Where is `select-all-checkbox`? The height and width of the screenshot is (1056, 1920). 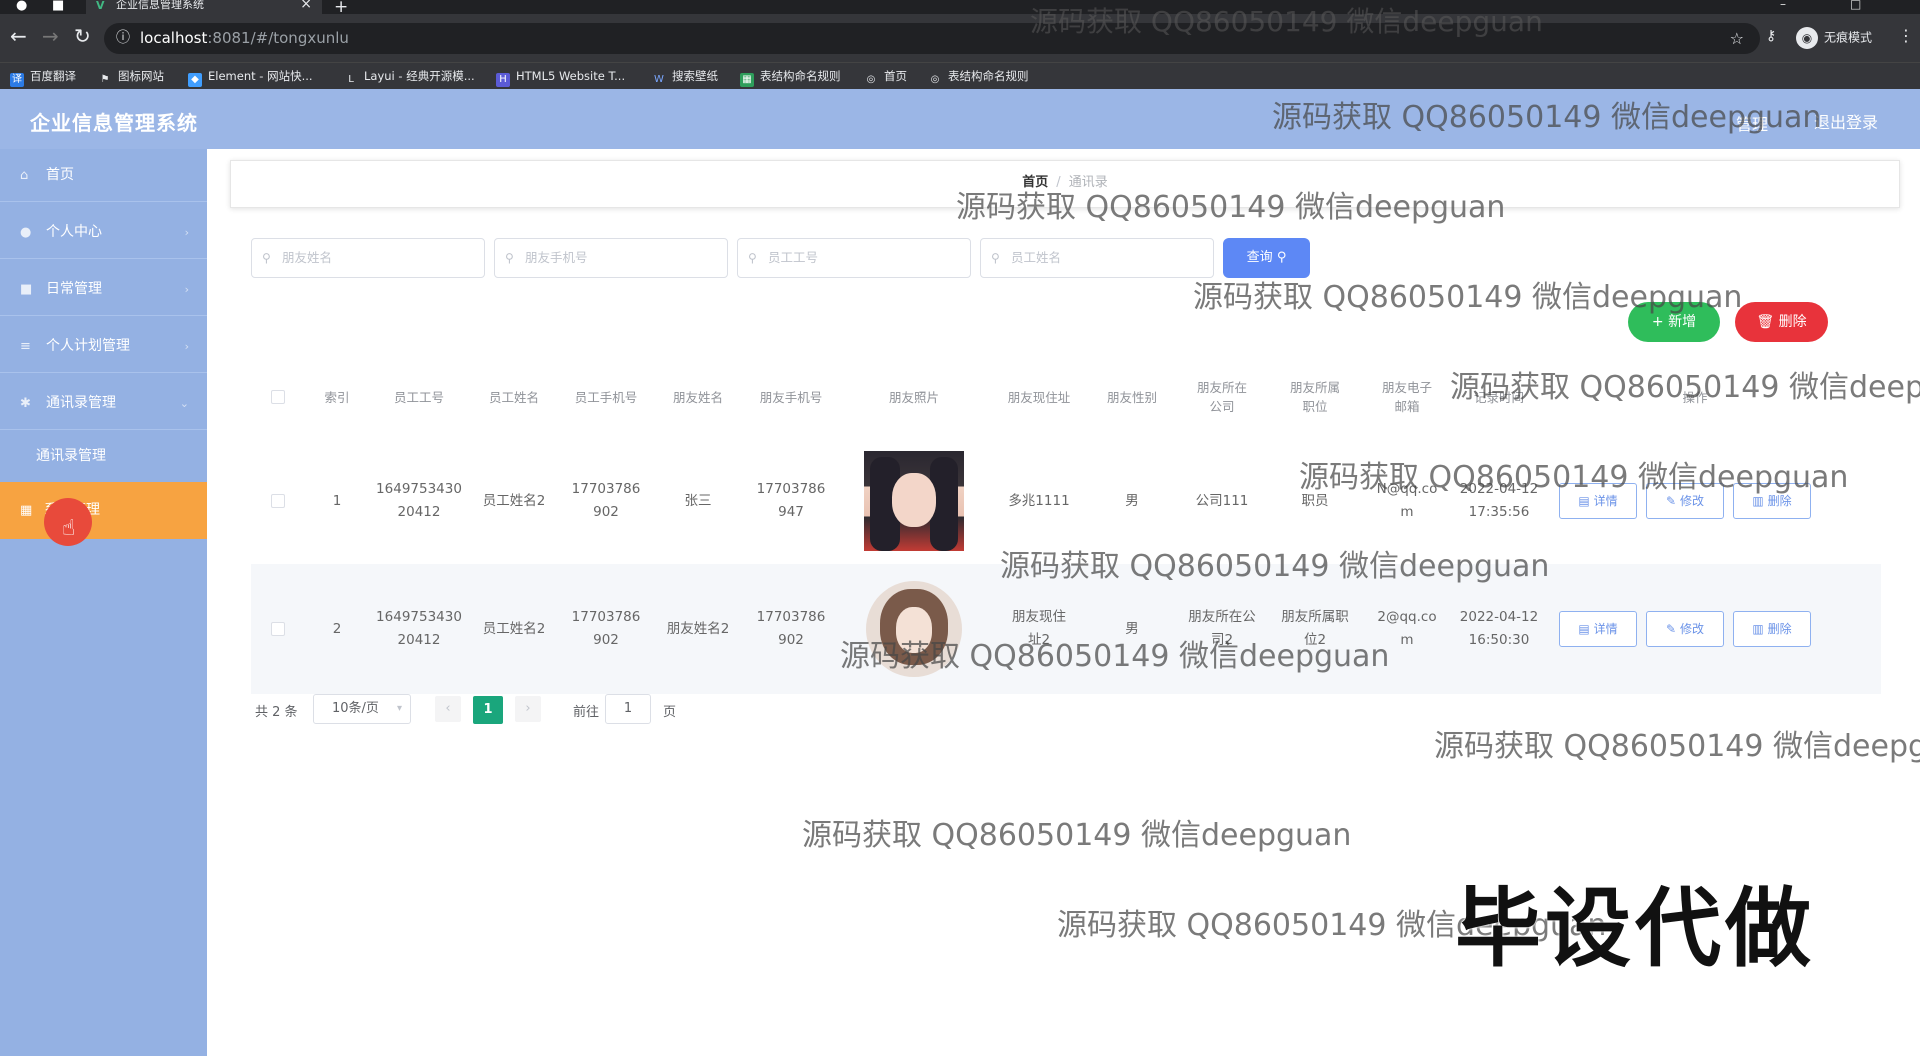
select-all-checkbox is located at coordinates (278, 397).